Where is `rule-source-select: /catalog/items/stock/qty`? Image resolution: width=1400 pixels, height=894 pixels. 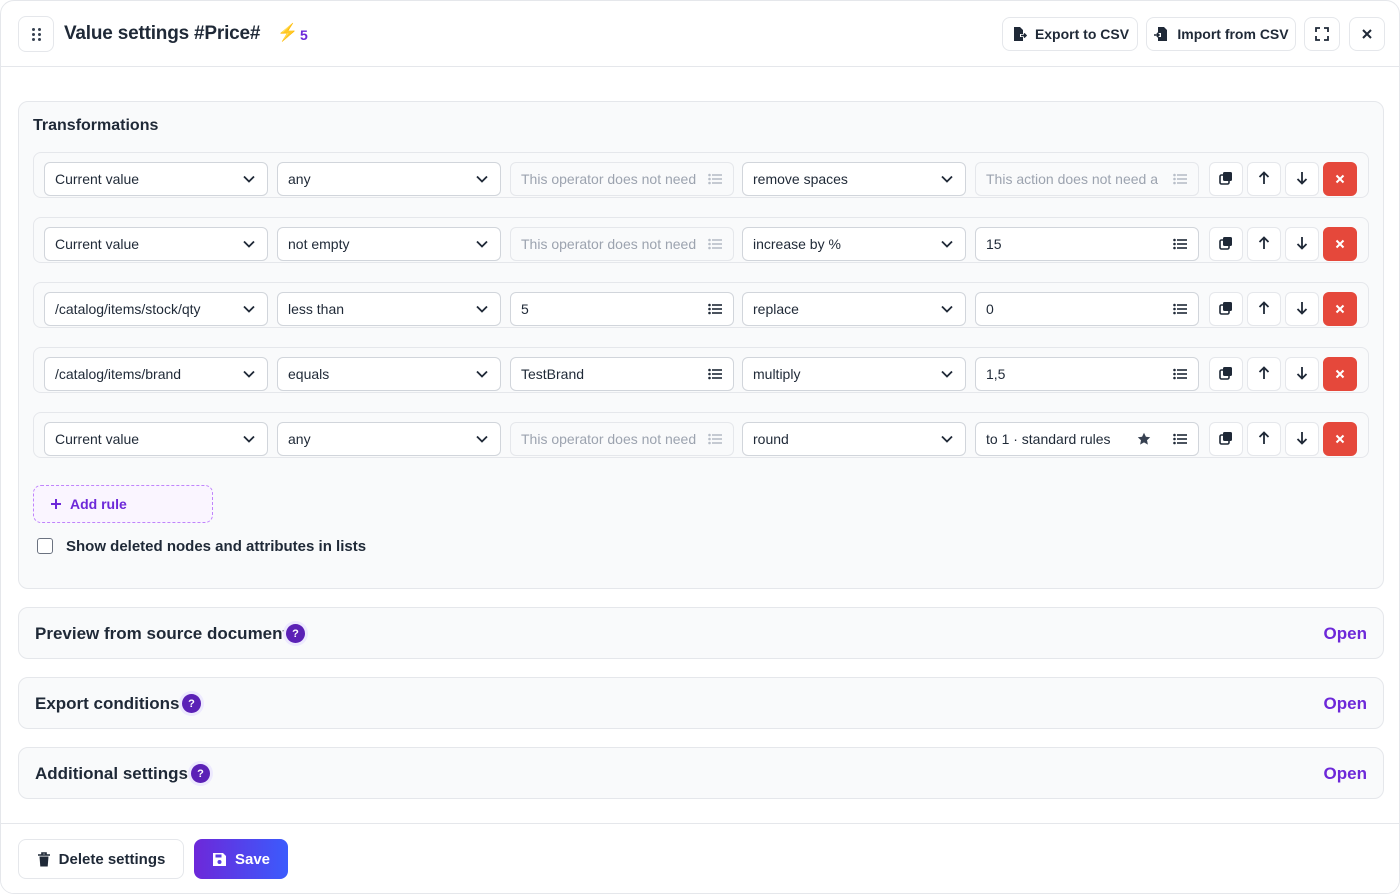 rule-source-select: /catalog/items/stock/qty is located at coordinates (156, 309).